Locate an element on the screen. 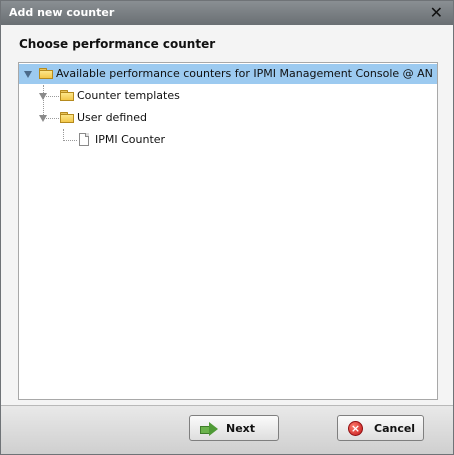 This screenshot has height=455, width=454. cancel-button: × Cancel is located at coordinates (380, 428).